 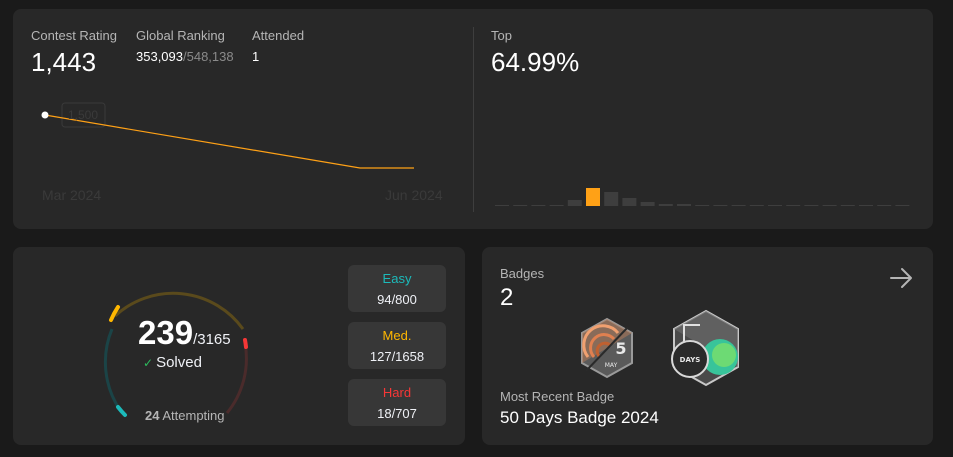 I want to click on solved-count: 239, so click(x=166, y=332).